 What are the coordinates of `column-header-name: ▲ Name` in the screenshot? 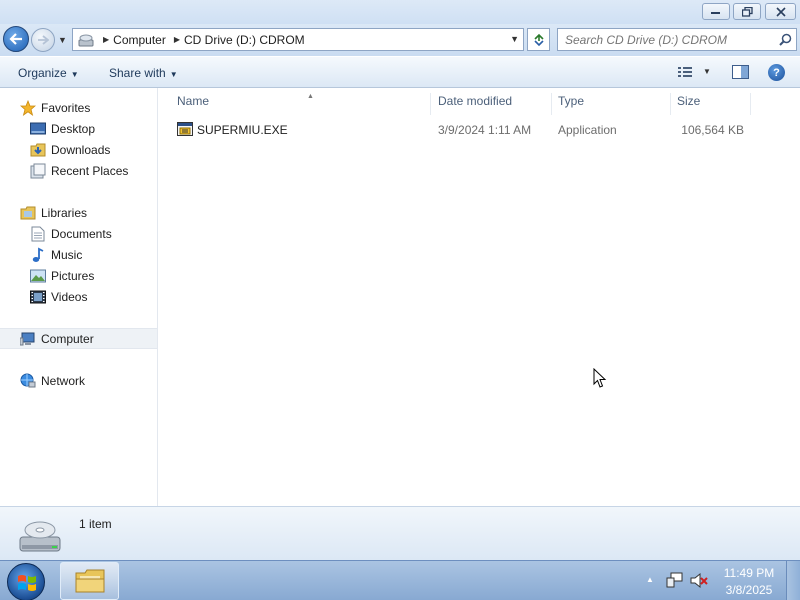 It's located at (301, 104).